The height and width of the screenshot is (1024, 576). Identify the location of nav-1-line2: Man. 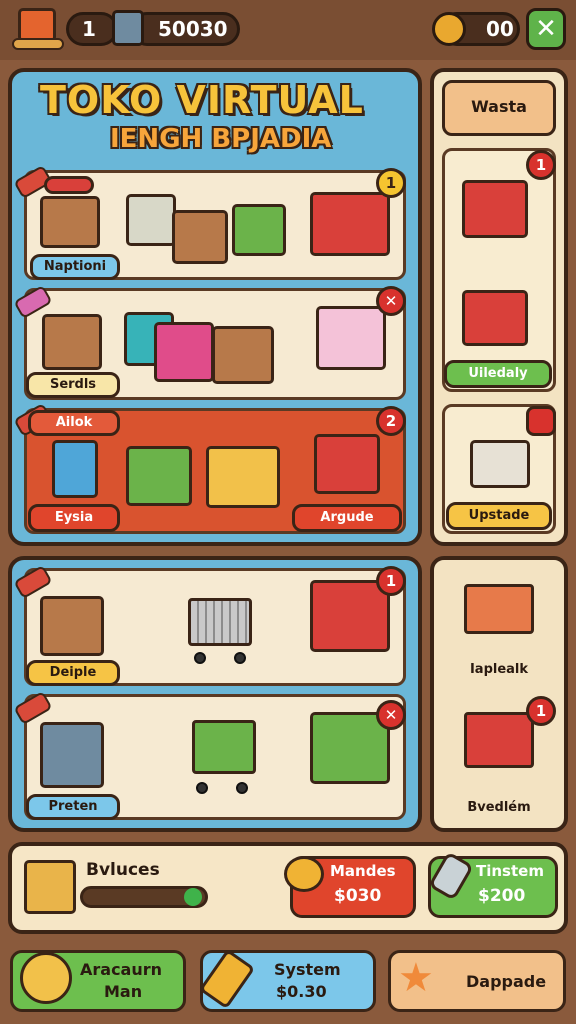
(123, 991).